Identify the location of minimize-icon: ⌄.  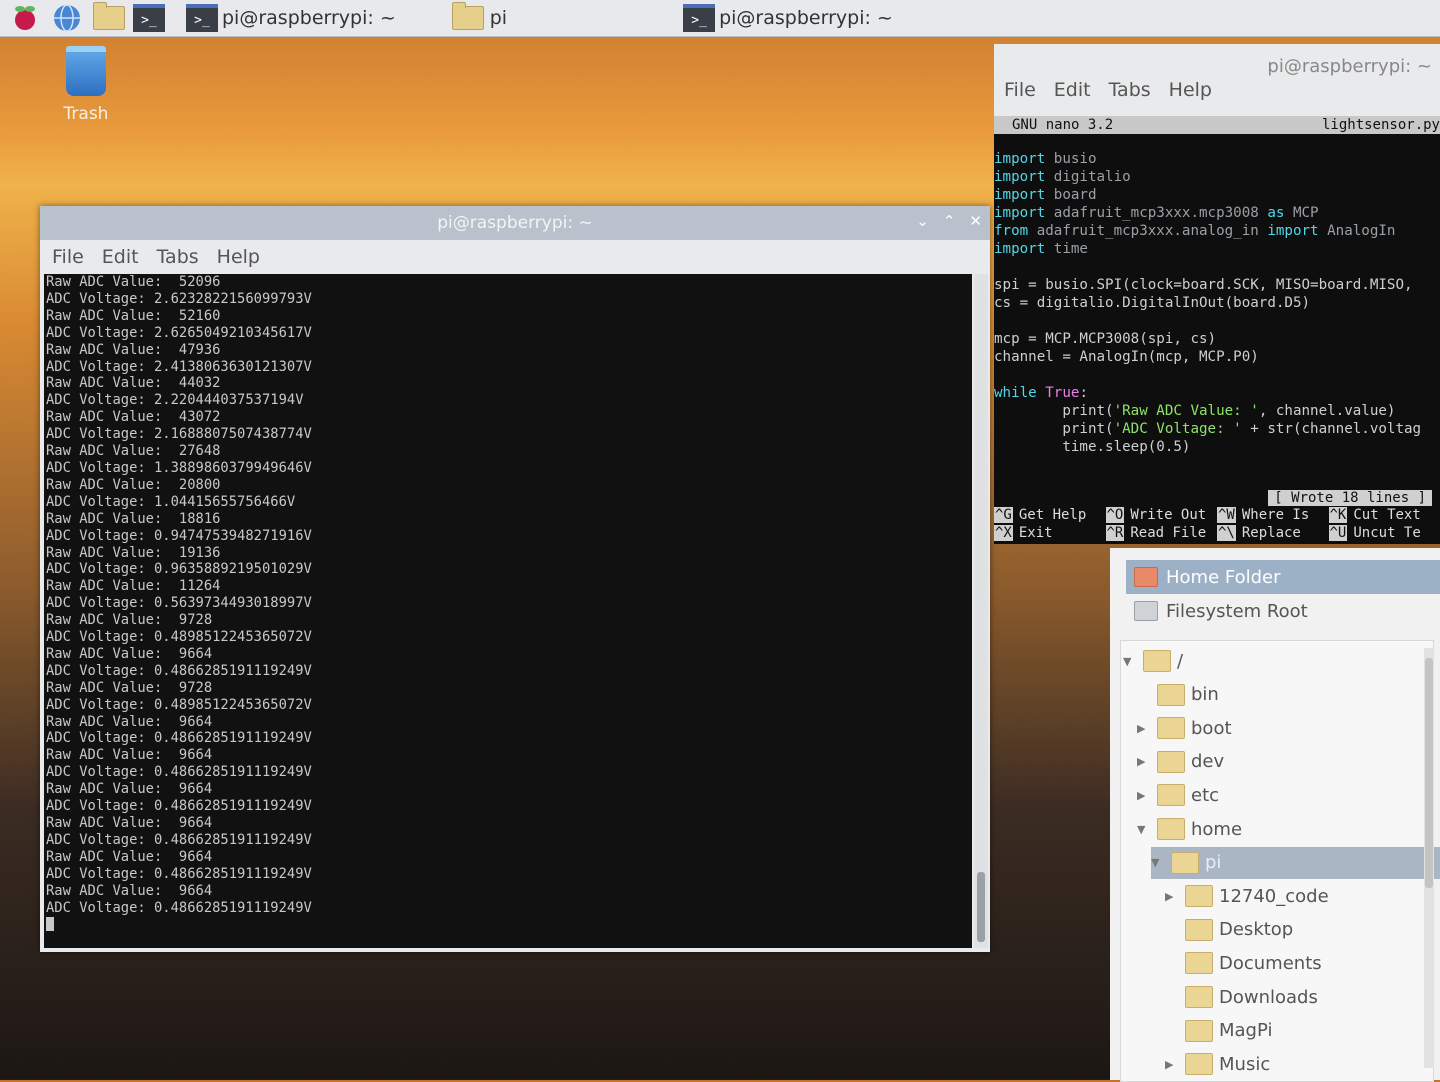
(922, 221).